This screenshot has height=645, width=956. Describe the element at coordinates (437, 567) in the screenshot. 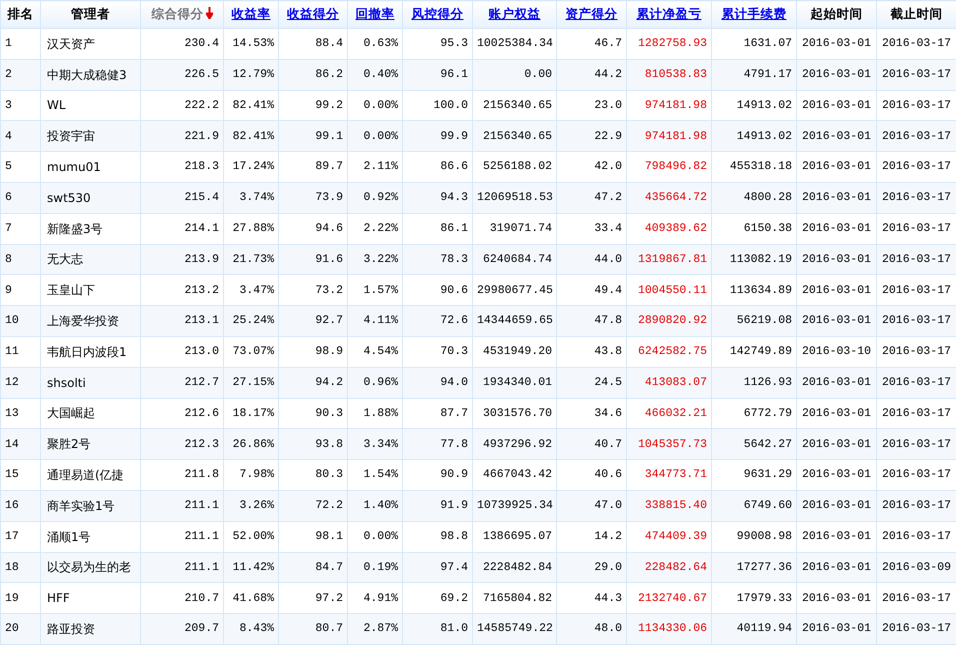

I see `table-cell: 97.4` at that location.